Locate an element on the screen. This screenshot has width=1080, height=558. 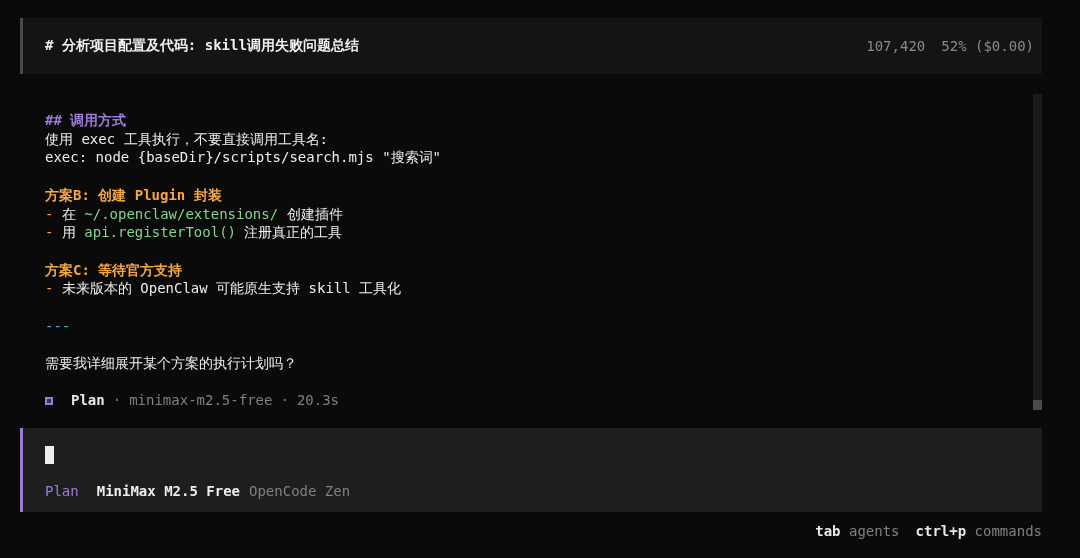
shortcut-hint: tab agents is located at coordinates (857, 531).